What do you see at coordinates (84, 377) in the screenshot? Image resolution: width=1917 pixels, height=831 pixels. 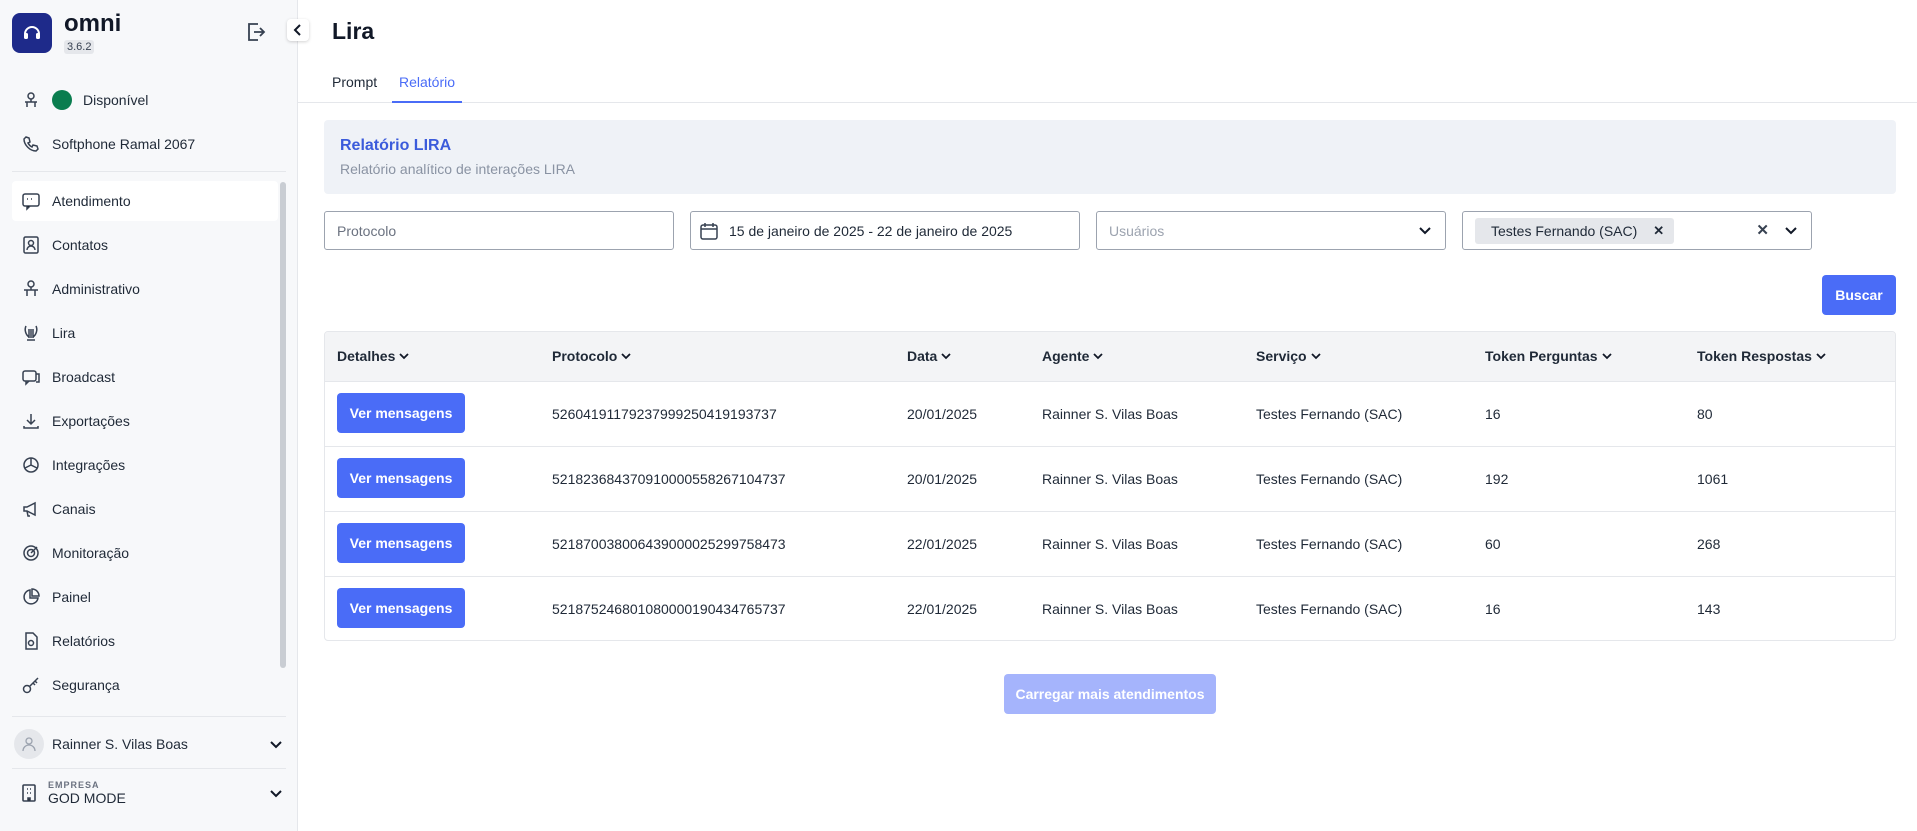 I see `sidebar-item-label: Broadcast` at bounding box center [84, 377].